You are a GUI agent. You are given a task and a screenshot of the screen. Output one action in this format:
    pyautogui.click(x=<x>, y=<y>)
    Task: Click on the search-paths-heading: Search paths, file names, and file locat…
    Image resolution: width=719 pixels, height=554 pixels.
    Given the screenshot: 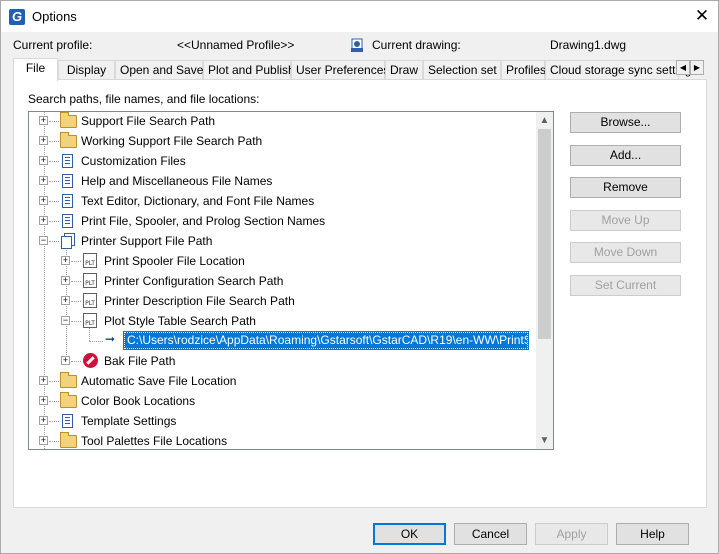 What is the action you would take?
    pyautogui.click(x=144, y=99)
    